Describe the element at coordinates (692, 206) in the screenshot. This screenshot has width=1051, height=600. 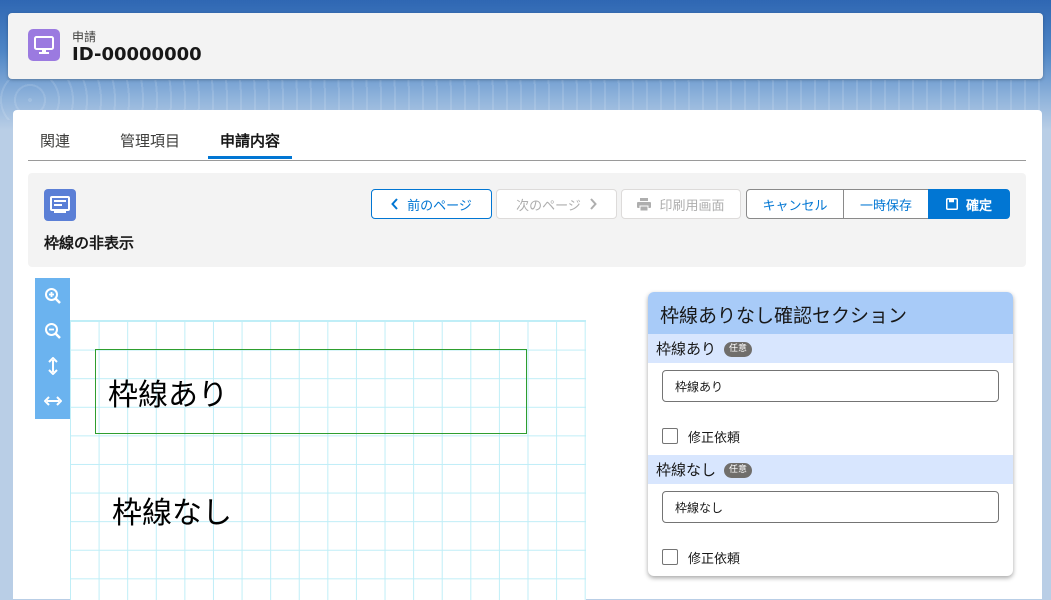
I see `print-view-label: 印刷用画面` at that location.